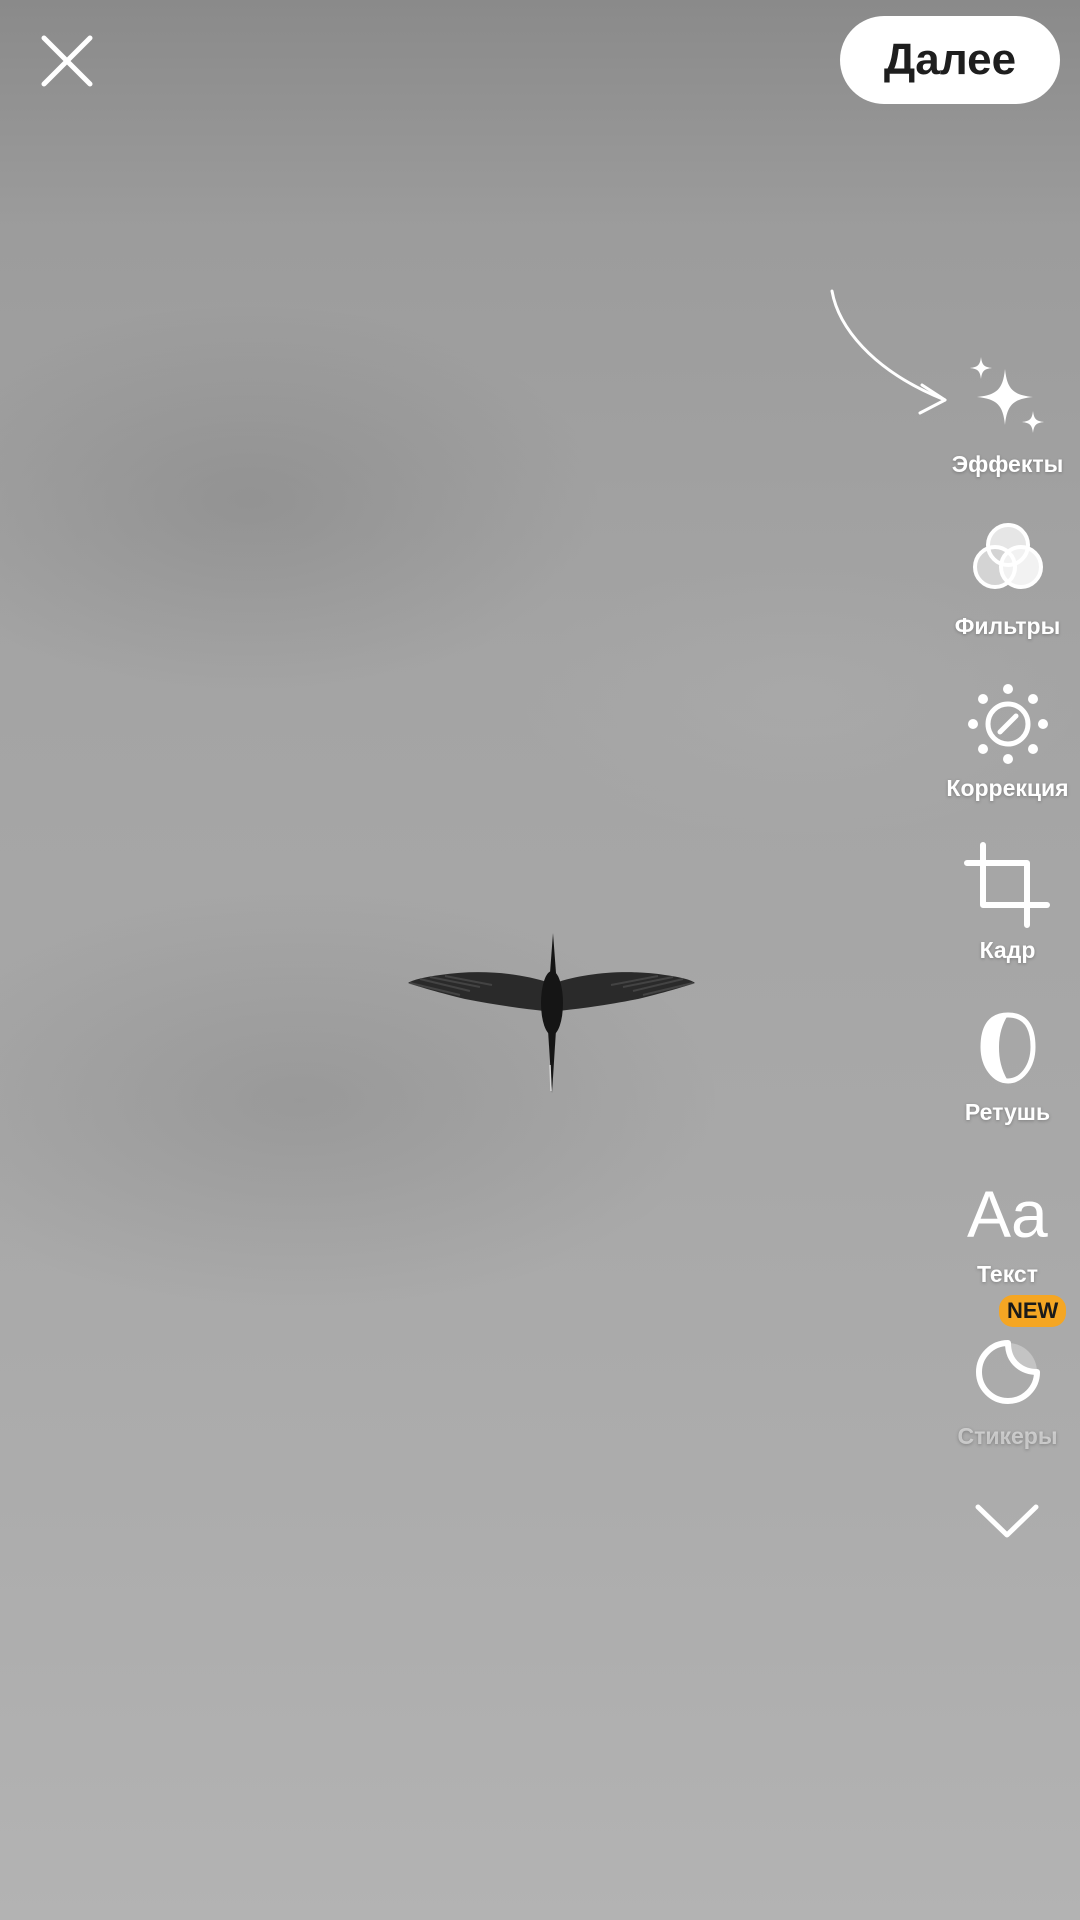 This screenshot has height=1920, width=1080. Describe the element at coordinates (1008, 886) in the screenshot. I see `crop-icon` at that location.